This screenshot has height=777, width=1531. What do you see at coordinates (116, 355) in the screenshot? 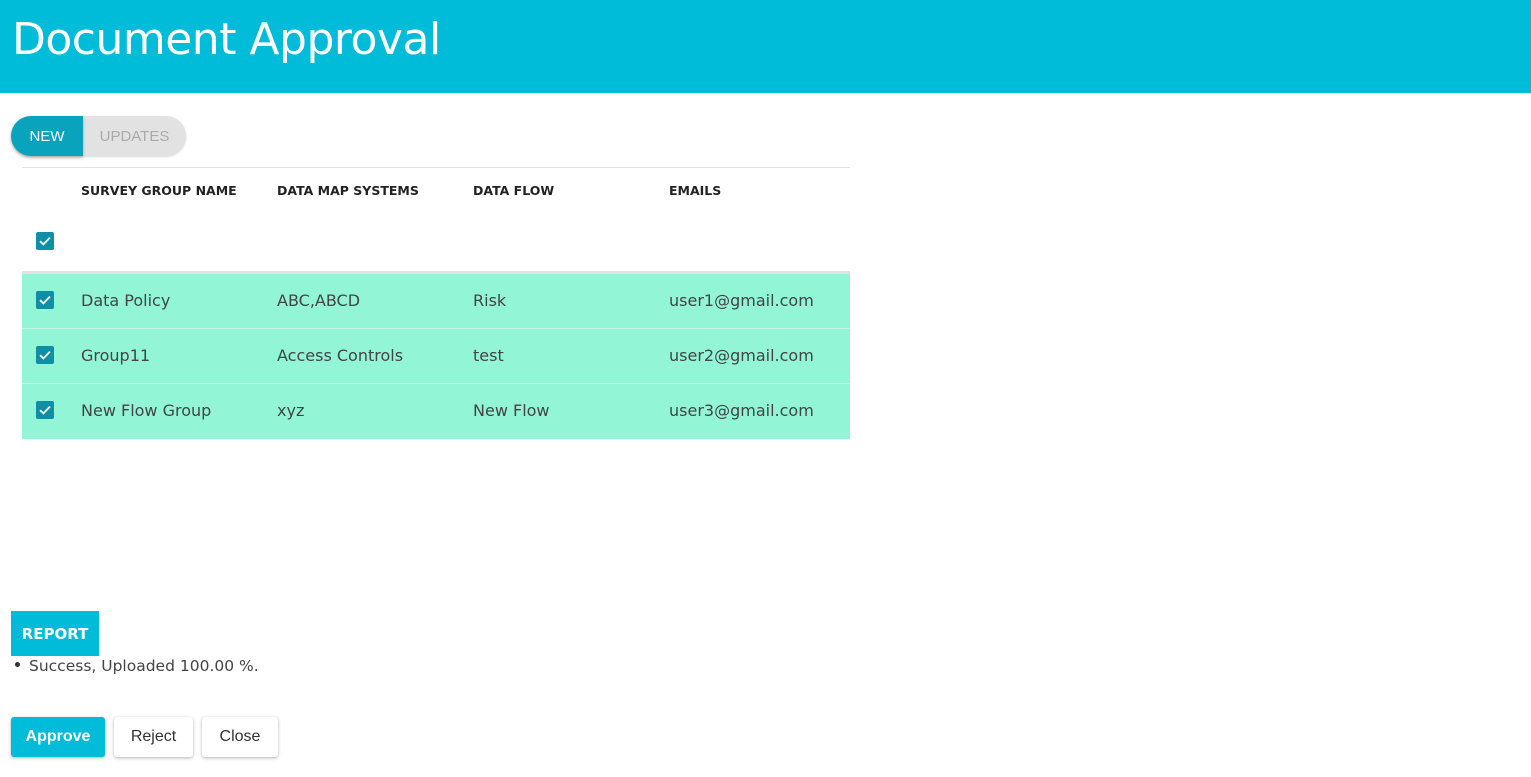
I see `cell-survey-group-name: Group11` at bounding box center [116, 355].